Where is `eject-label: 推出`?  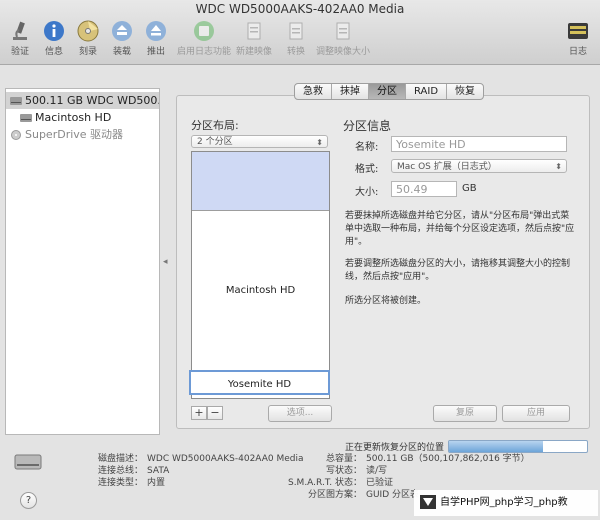 eject-label: 推出 is located at coordinates (155, 52).